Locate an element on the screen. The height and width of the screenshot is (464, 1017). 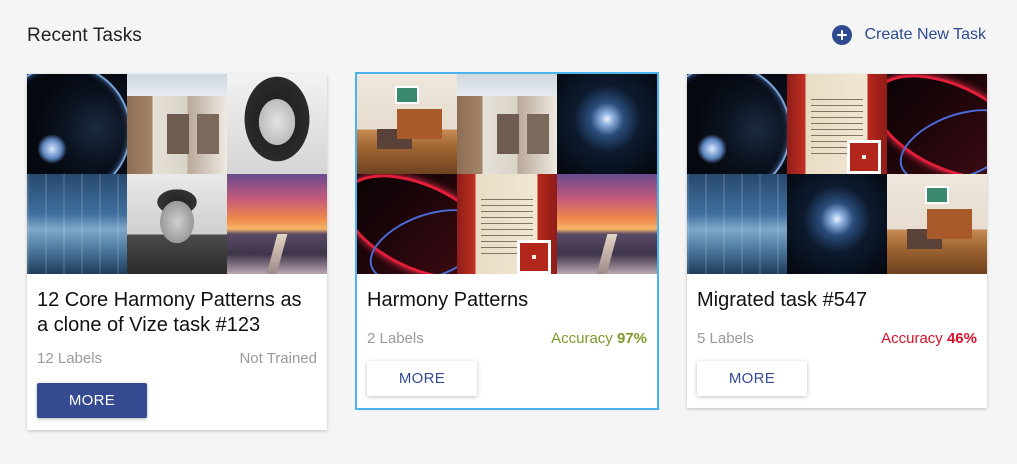
page-title: Recent Tasks is located at coordinates (84, 35).